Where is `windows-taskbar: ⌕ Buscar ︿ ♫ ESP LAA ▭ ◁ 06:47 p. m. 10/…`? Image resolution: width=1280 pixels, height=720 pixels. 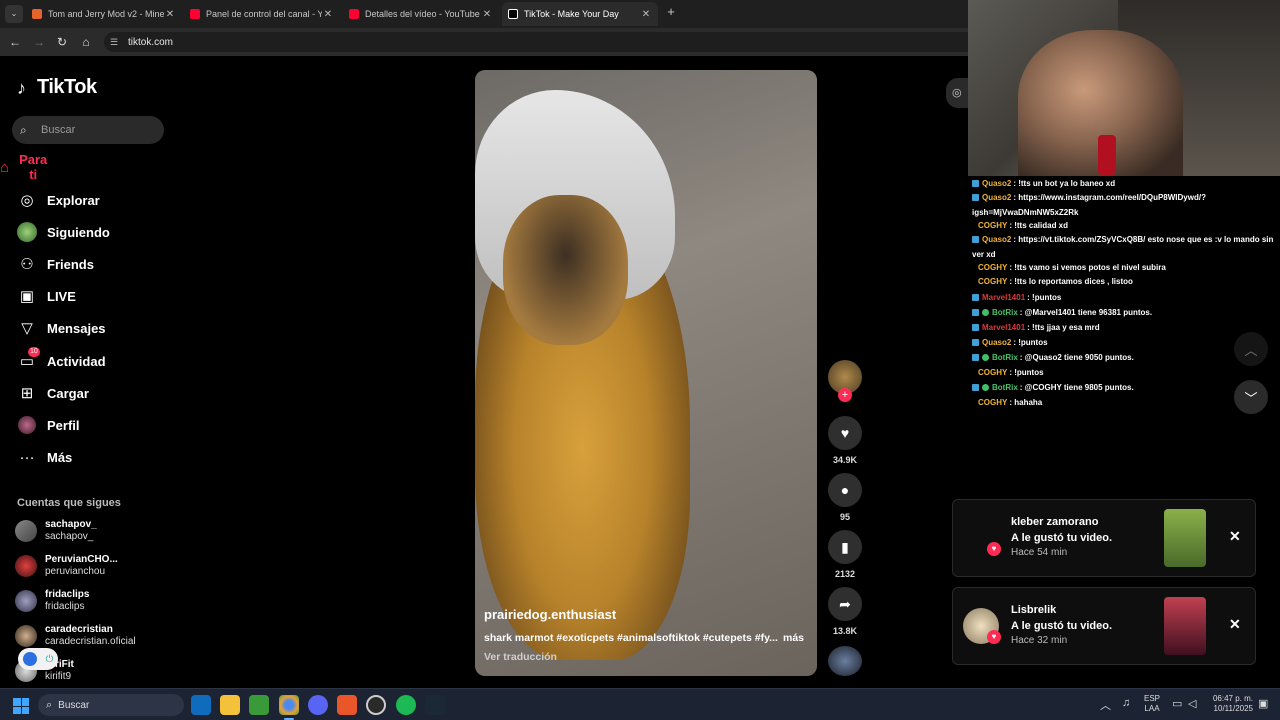 windows-taskbar: ⌕ Buscar ︿ ♫ ESP LAA ▭ ◁ 06:47 p. m. 10/… is located at coordinates (640, 704).